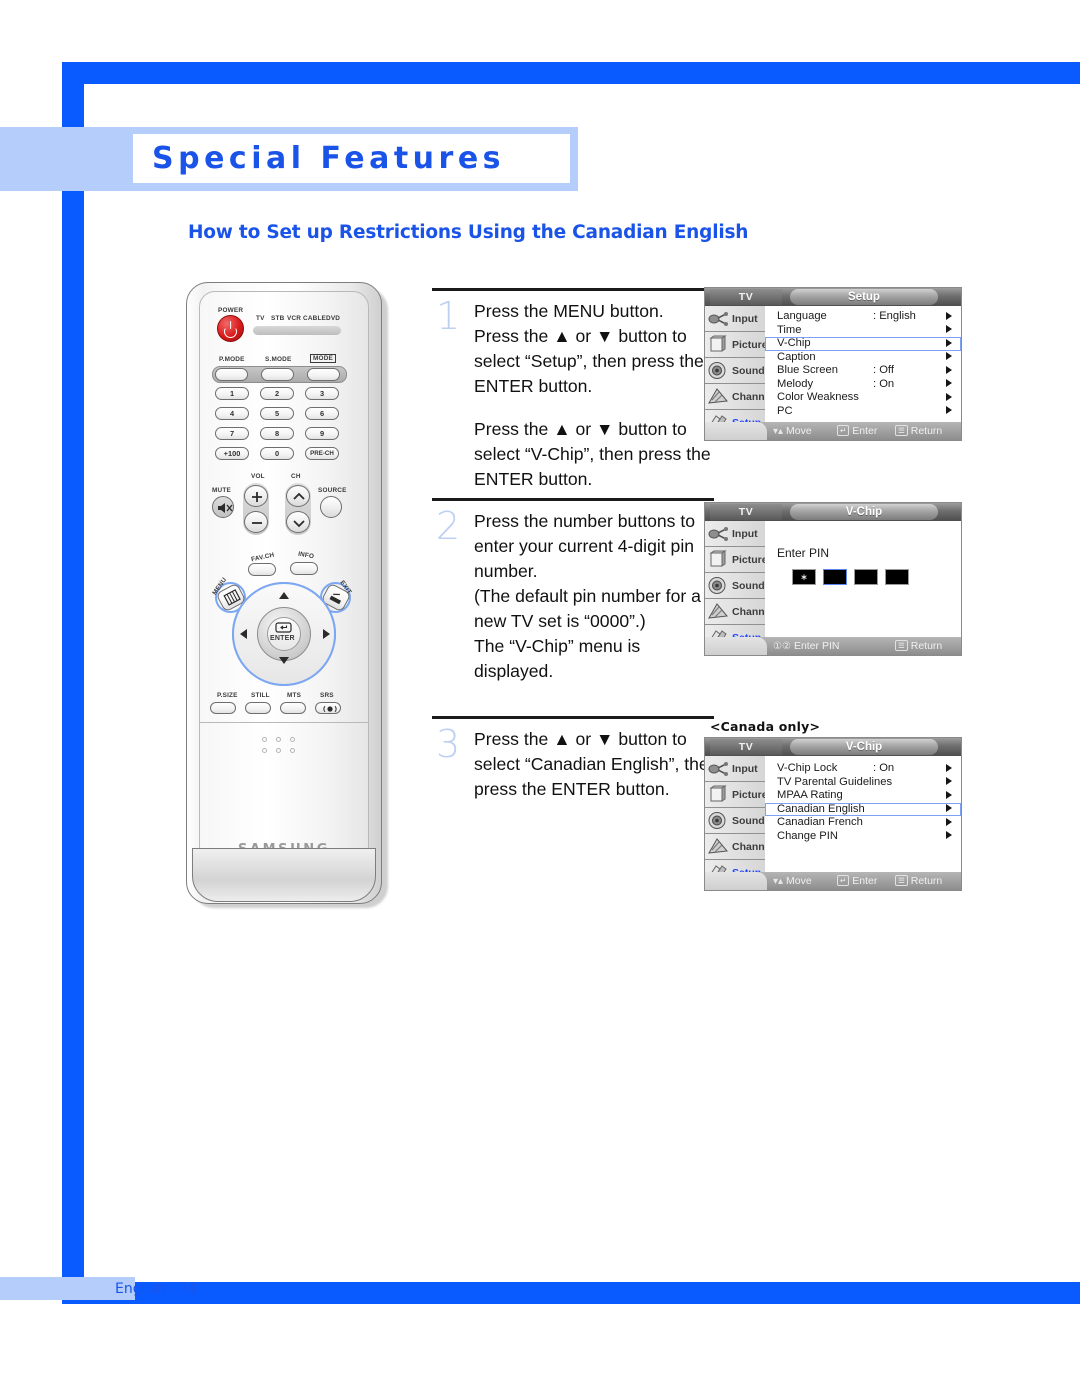  I want to click on osd-row-language-value: : English, so click(894, 316).